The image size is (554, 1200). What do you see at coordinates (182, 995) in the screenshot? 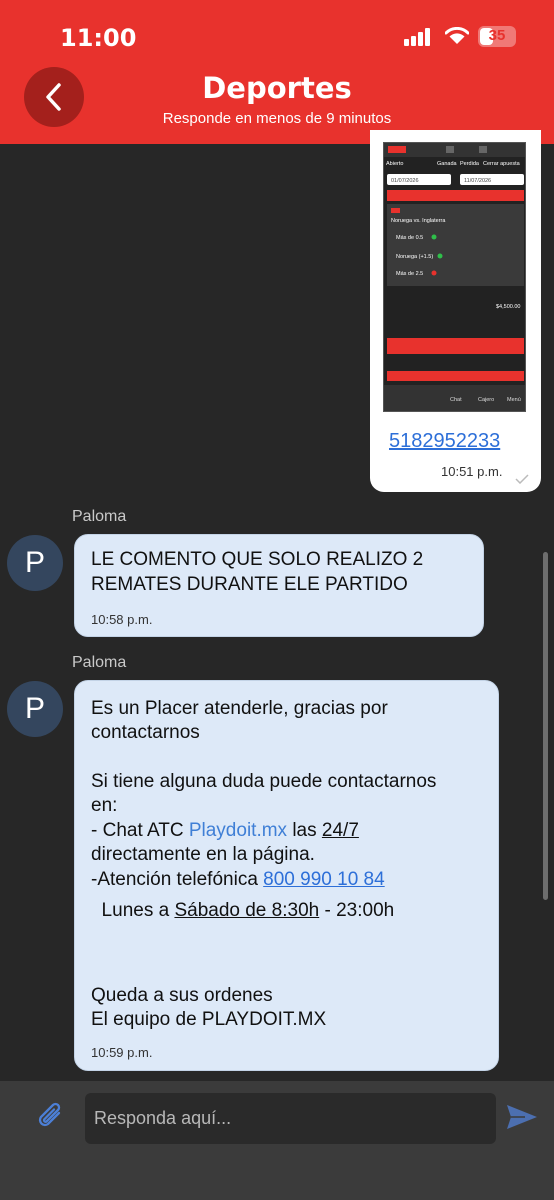
I see `message-line: Queda a sus ordenes` at bounding box center [182, 995].